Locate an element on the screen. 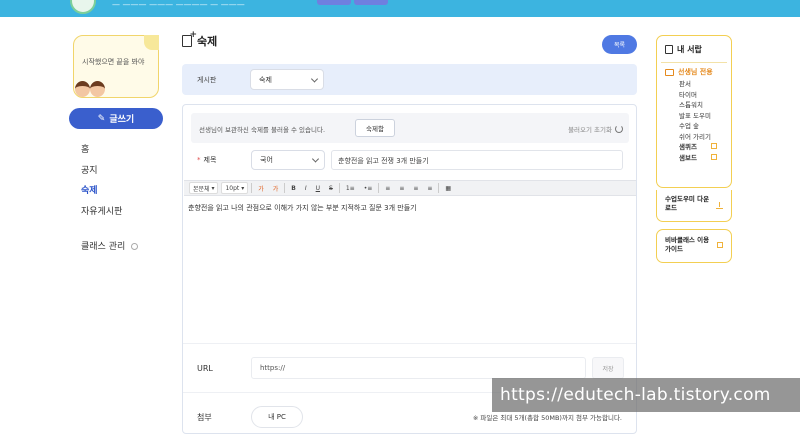 The image size is (800, 434). homework-import-bar: 선생님이 보관하신 숙제를 불러올 수 있습니다. 숙제함 불러오기 초기화 is located at coordinates (410, 128).